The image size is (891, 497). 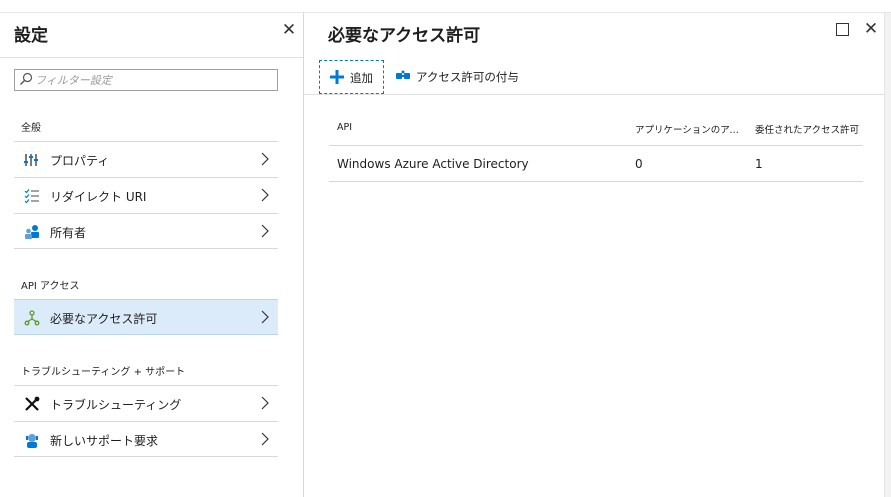 I want to click on blade-close-button: ✕, so click(x=871, y=29).